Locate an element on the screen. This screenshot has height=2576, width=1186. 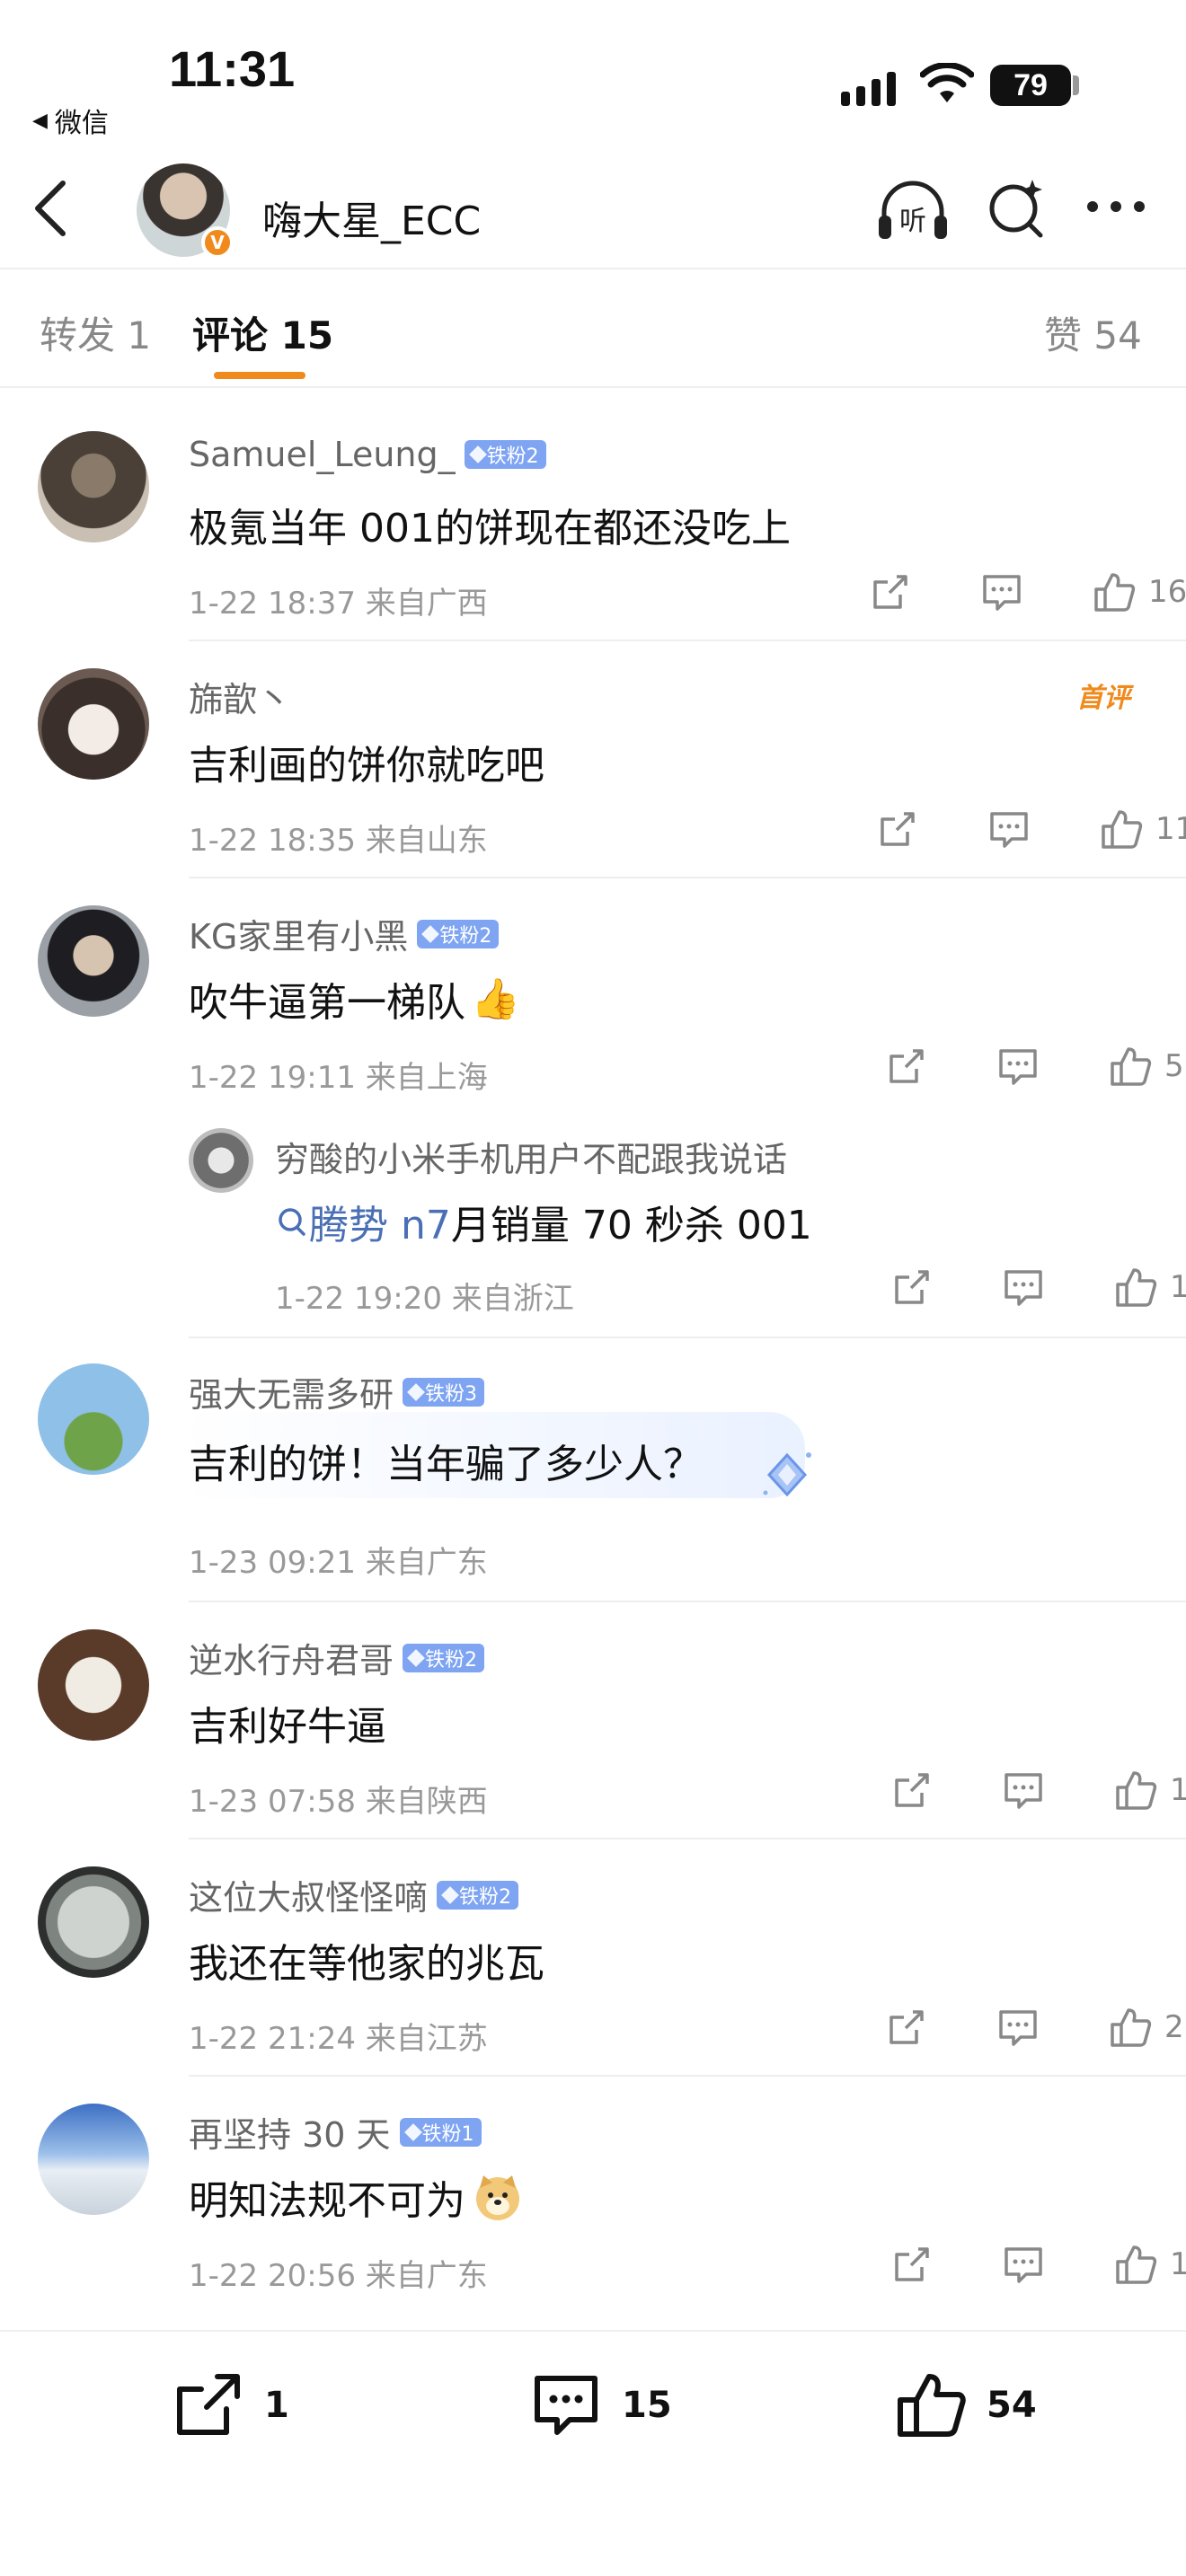
tab-likes: 赞 54 is located at coordinates (1093, 332).